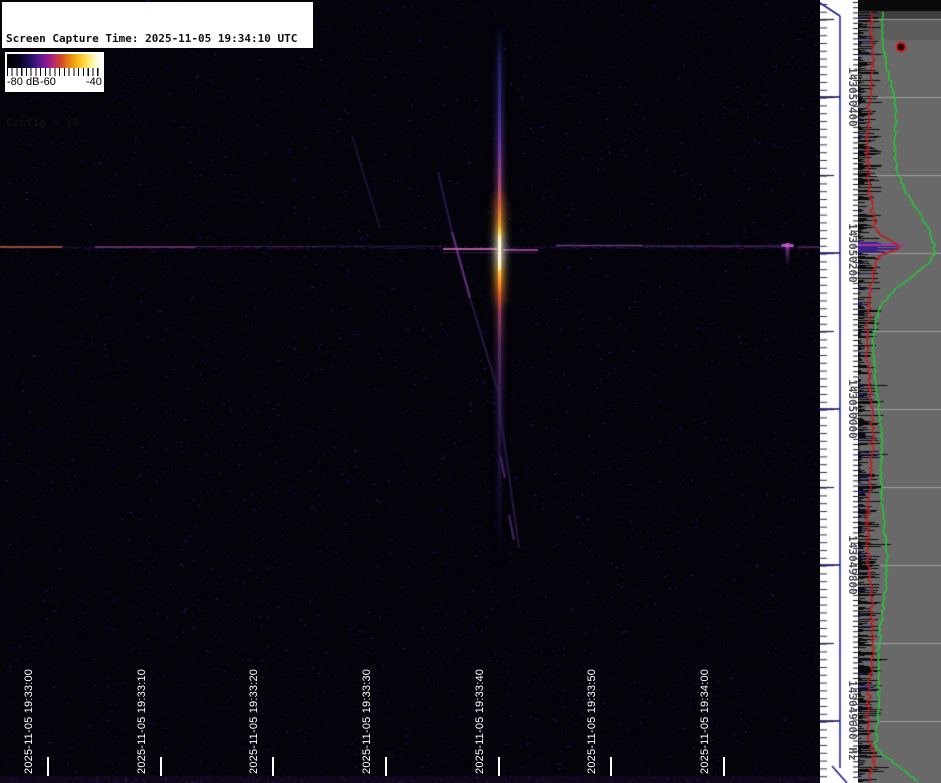 The width and height of the screenshot is (941, 783). What do you see at coordinates (599, 711) in the screenshot?
I see `time-tick-label: 2025-11-05 19:33:50` at bounding box center [599, 711].